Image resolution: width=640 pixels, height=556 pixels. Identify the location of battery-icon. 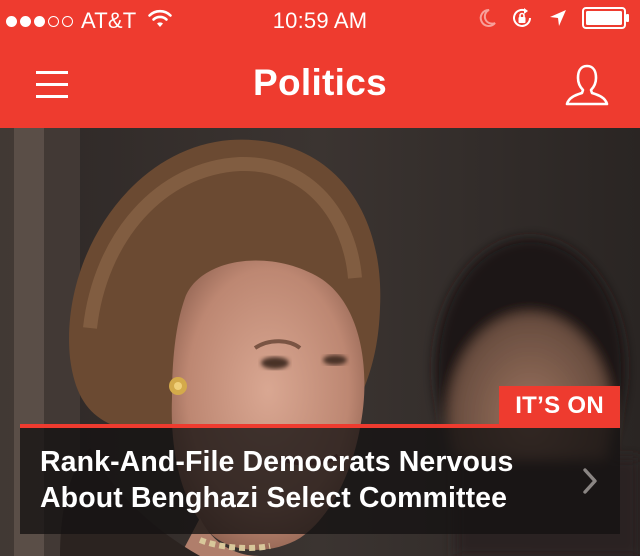
(606, 21).